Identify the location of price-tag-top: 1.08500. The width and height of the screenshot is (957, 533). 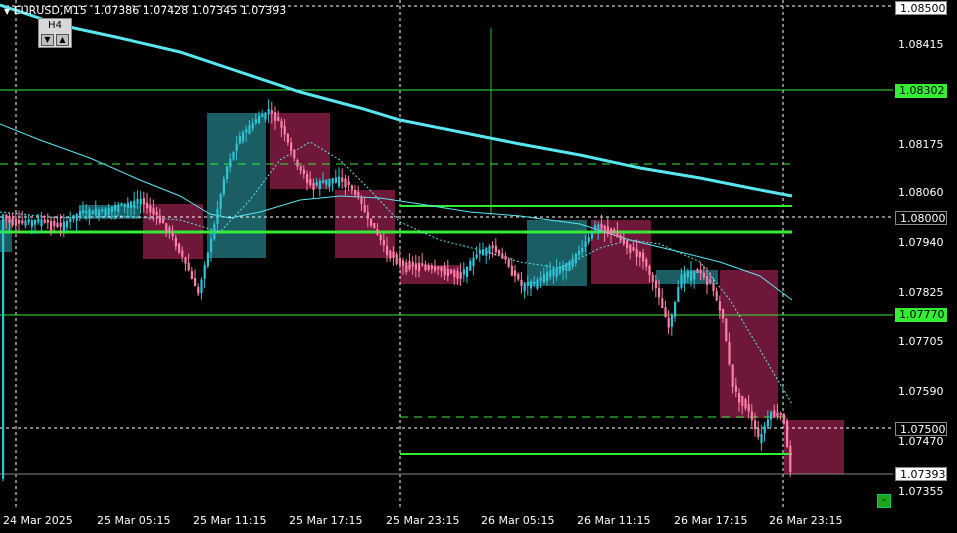
(921, 8).